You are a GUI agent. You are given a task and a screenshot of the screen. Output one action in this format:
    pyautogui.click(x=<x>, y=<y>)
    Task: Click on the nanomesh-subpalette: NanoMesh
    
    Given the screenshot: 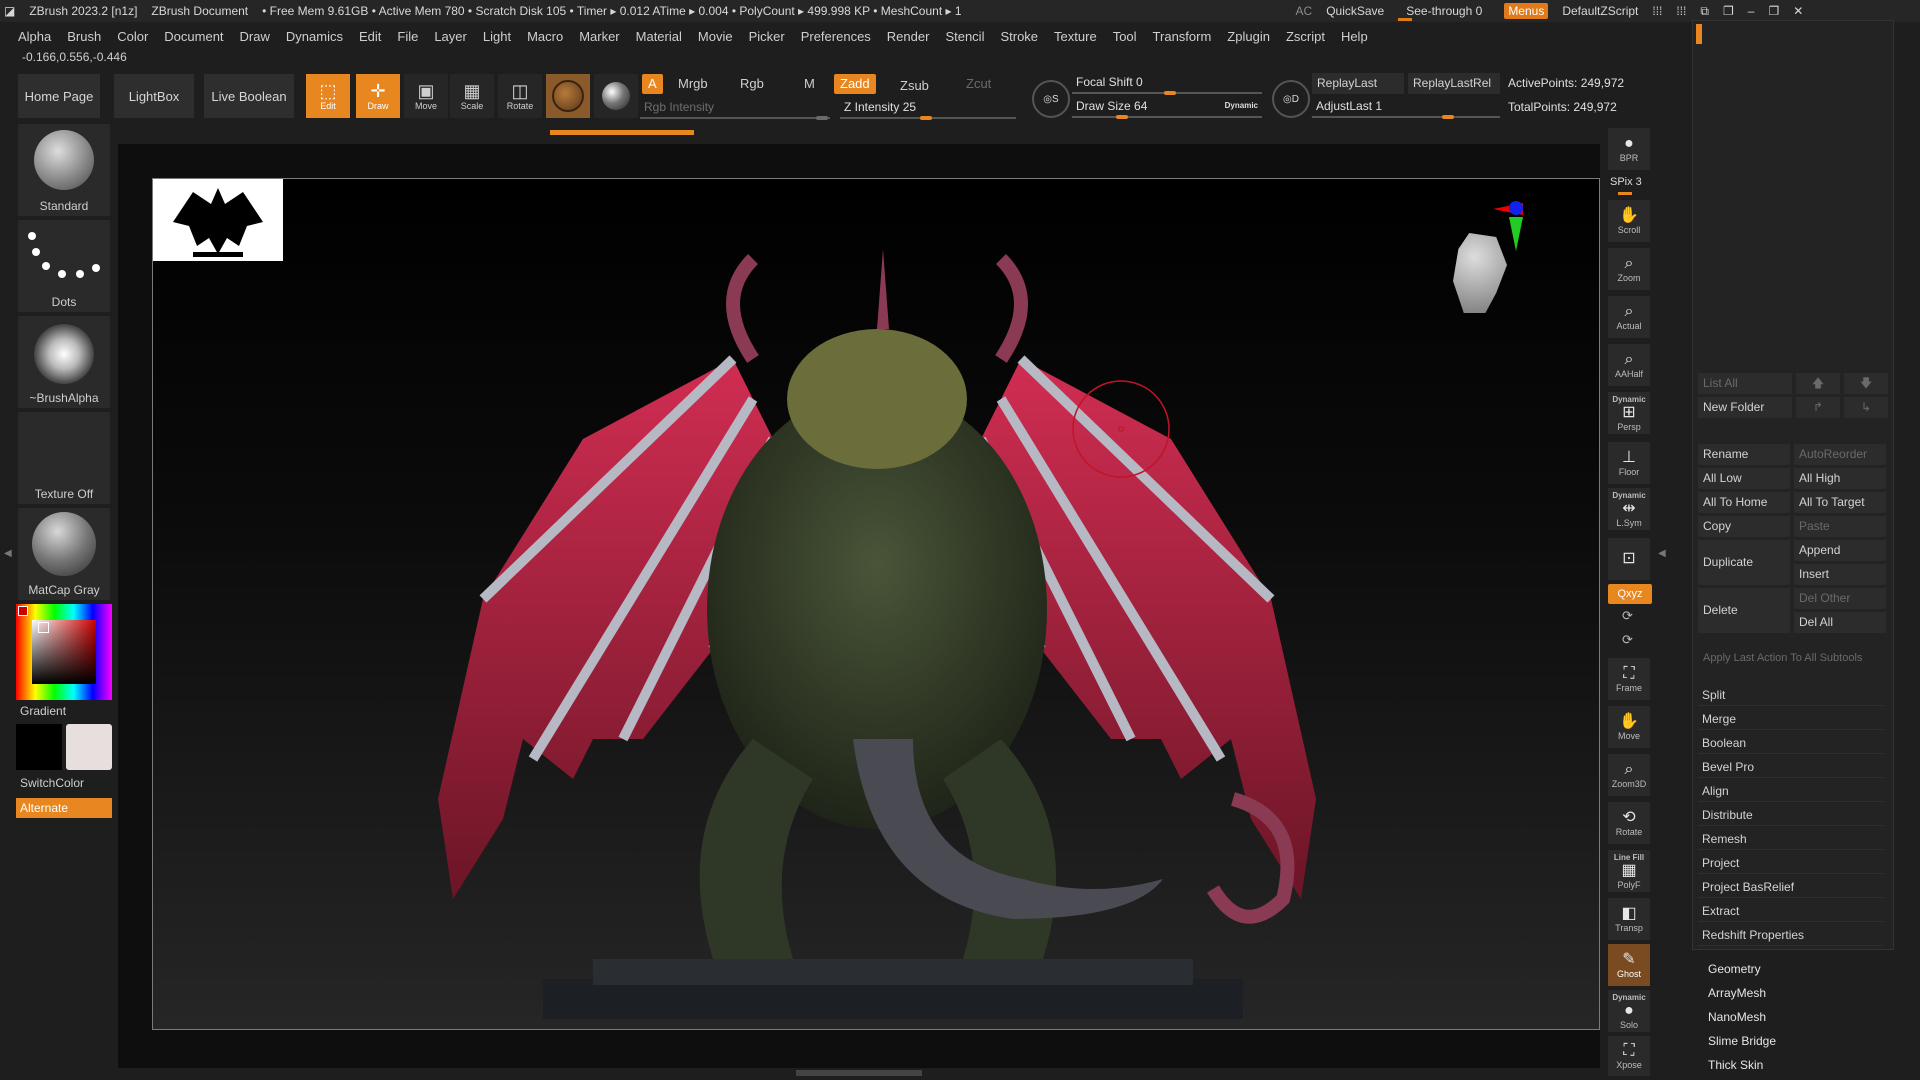 What is the action you would take?
    pyautogui.click(x=1737, y=1017)
    